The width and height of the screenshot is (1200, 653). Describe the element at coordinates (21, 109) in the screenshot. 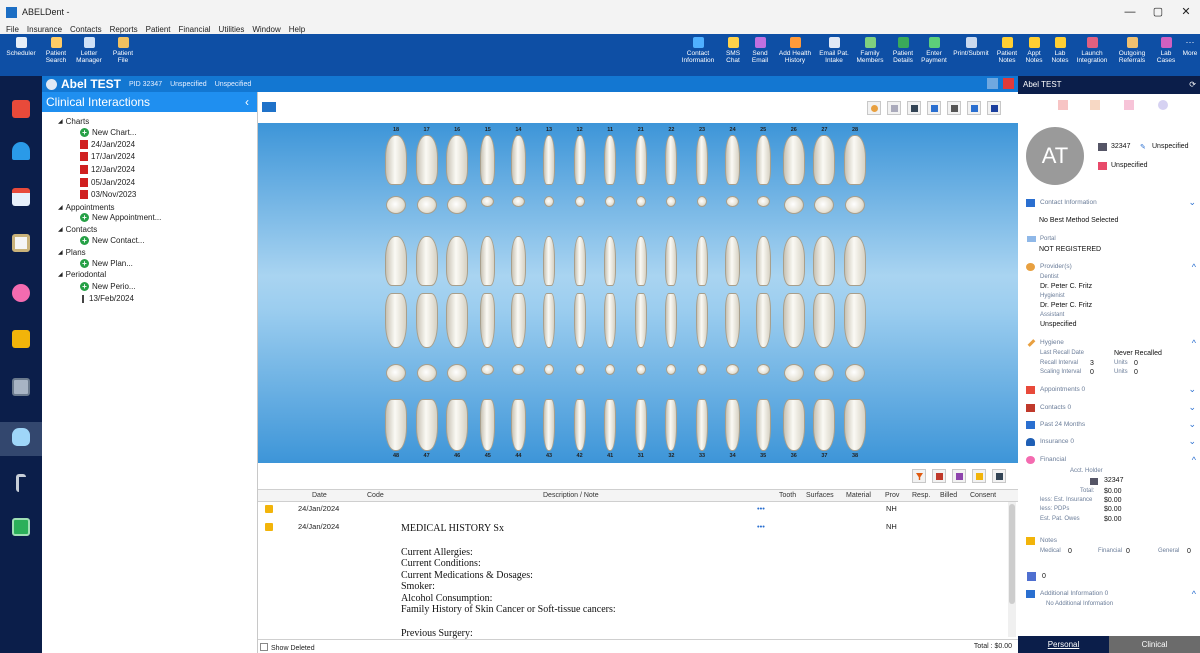

I see `home-icon` at that location.